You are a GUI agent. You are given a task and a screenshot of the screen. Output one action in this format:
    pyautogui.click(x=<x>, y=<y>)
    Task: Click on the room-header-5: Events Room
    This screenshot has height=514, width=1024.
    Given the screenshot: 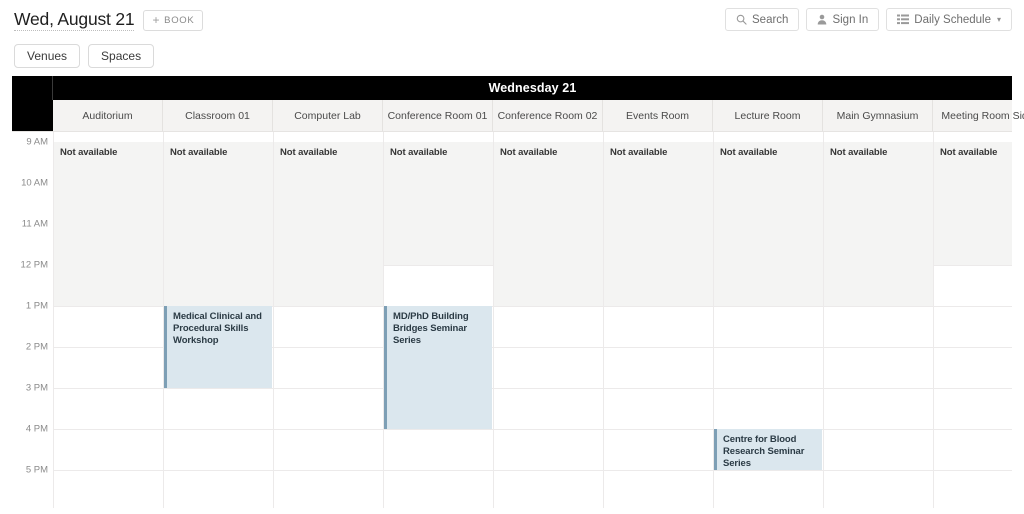 What is the action you would take?
    pyautogui.click(x=658, y=115)
    